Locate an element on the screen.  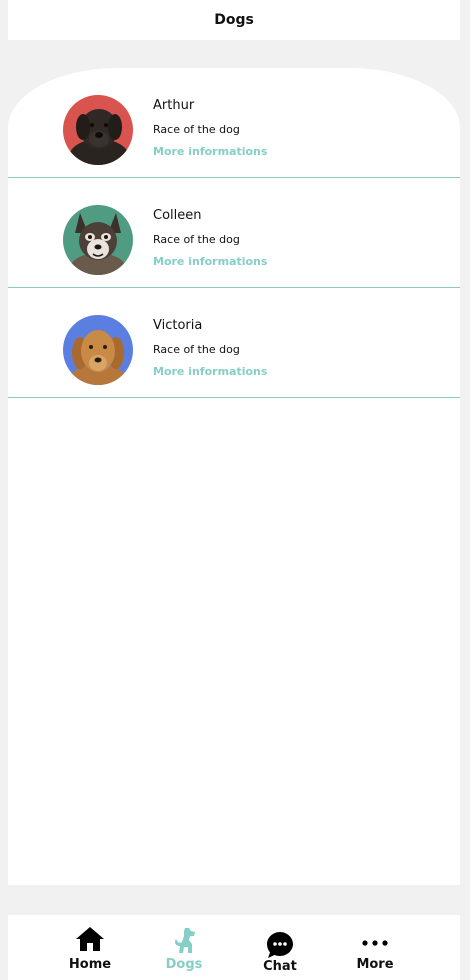
chat-icon is located at coordinates (280, 945).